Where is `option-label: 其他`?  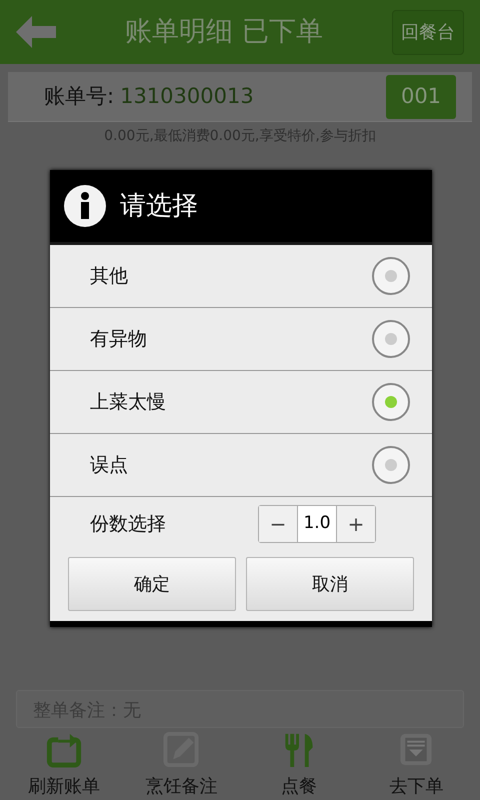 option-label: 其他 is located at coordinates (109, 276).